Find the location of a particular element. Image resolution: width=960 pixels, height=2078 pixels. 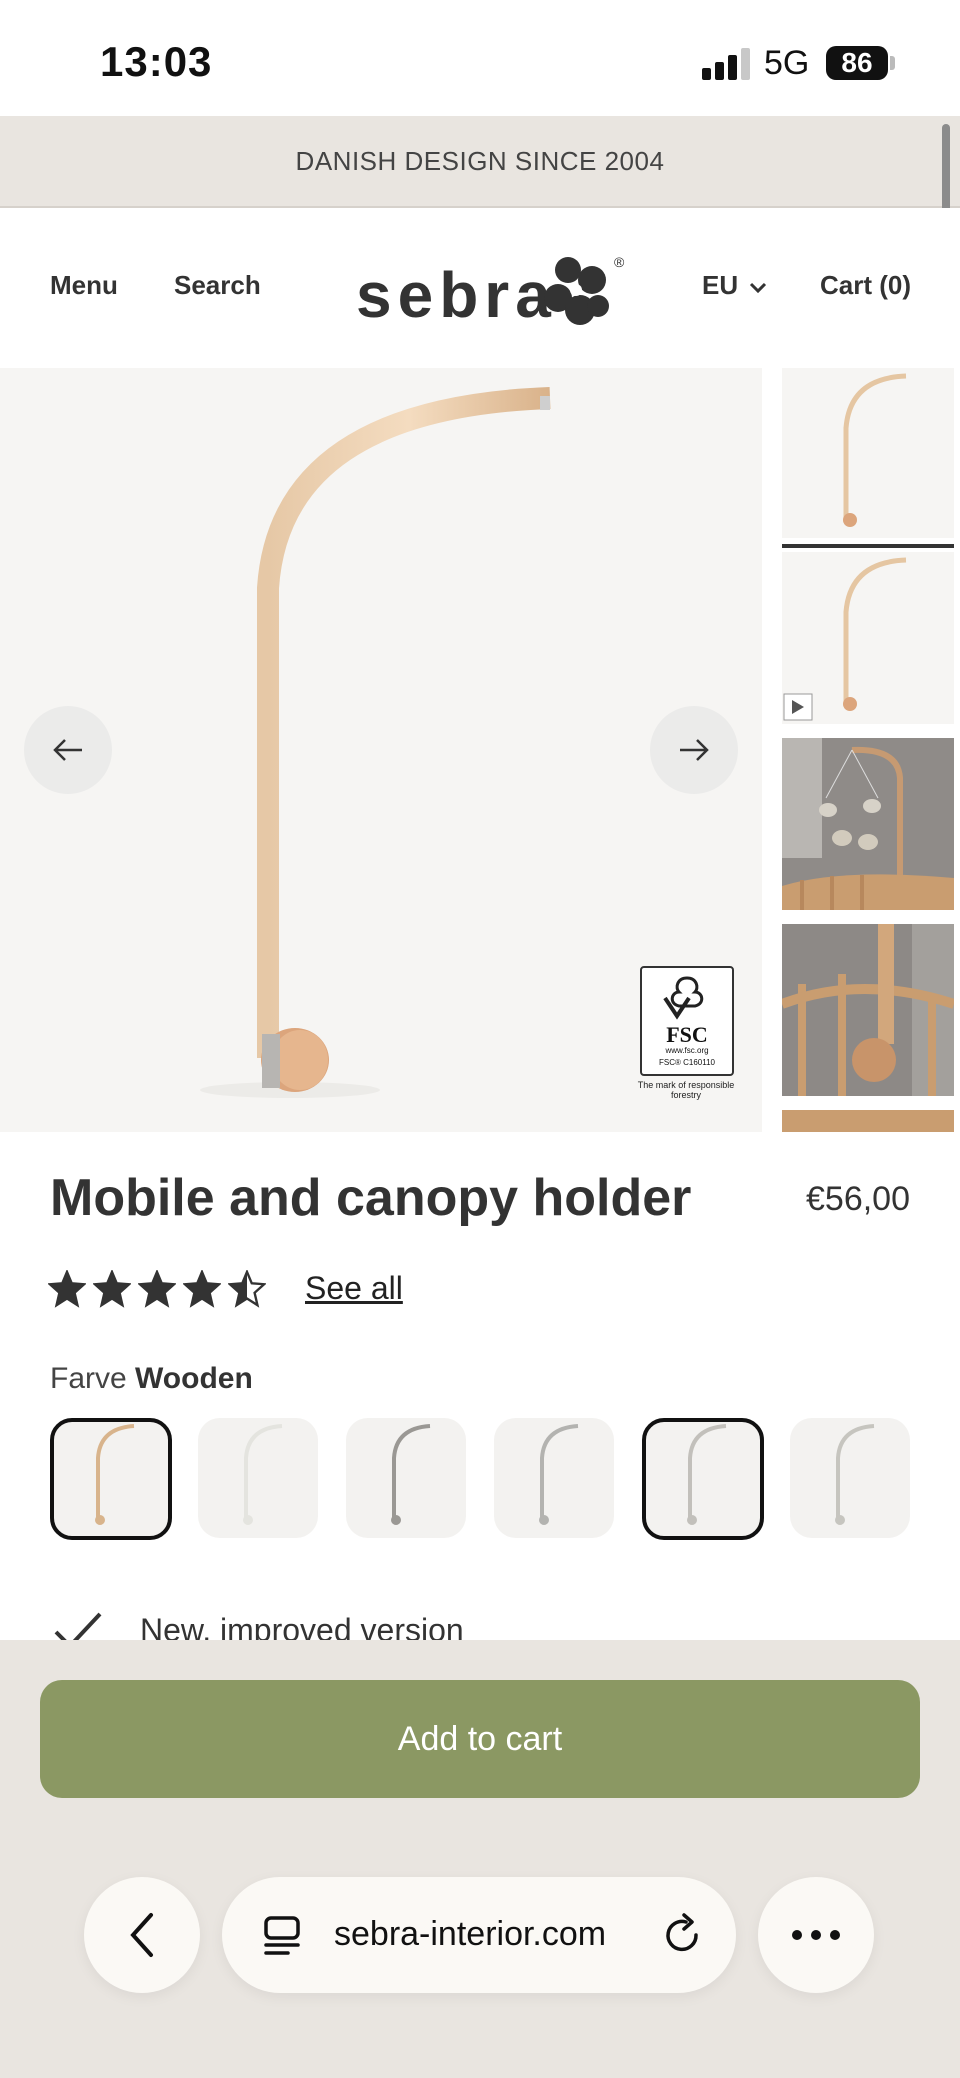

region-selector: EU is located at coordinates (734, 285).